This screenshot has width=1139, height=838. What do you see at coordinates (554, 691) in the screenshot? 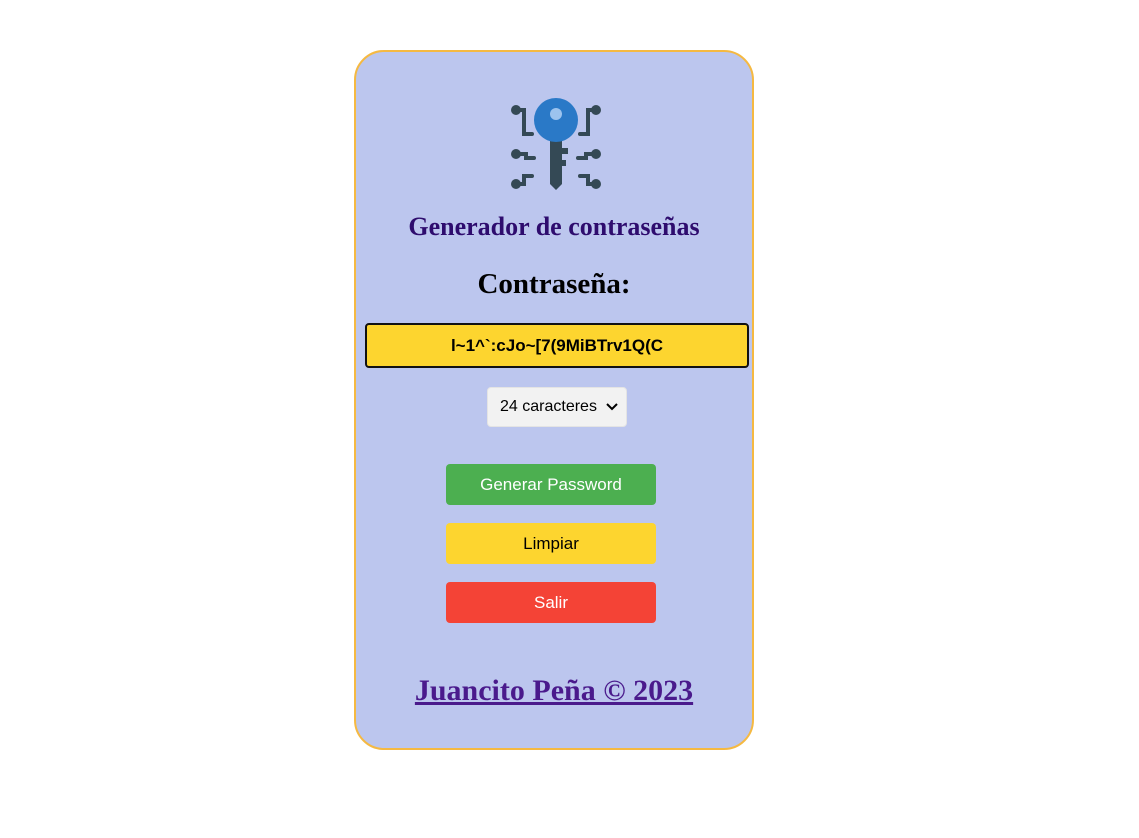
I see `author-link: Juancito Peña © 2023` at bounding box center [554, 691].